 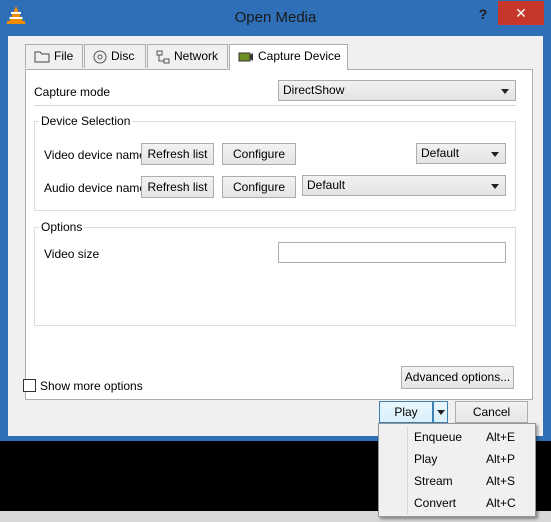 What do you see at coordinates (406, 412) in the screenshot?
I see `play-button: Play` at bounding box center [406, 412].